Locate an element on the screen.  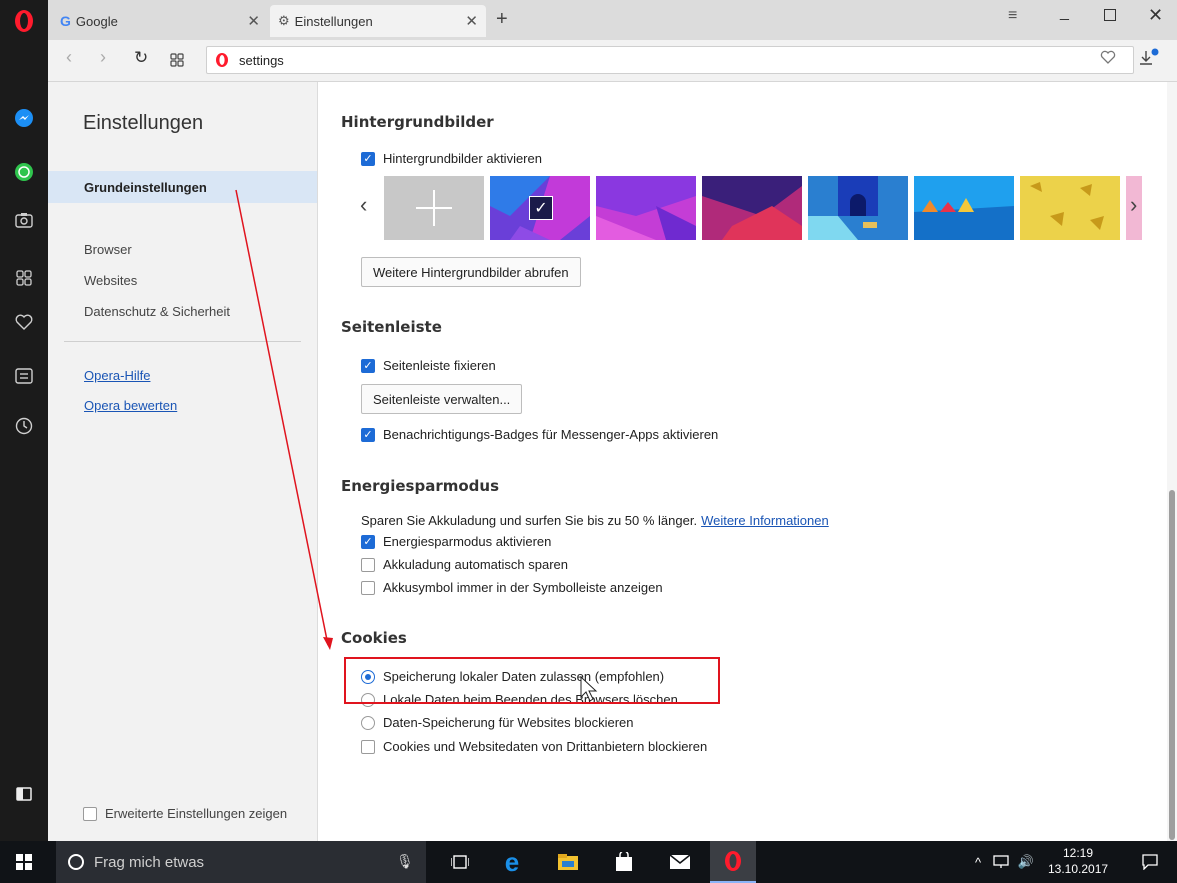
network-icon is located at coordinates (1001, 862).